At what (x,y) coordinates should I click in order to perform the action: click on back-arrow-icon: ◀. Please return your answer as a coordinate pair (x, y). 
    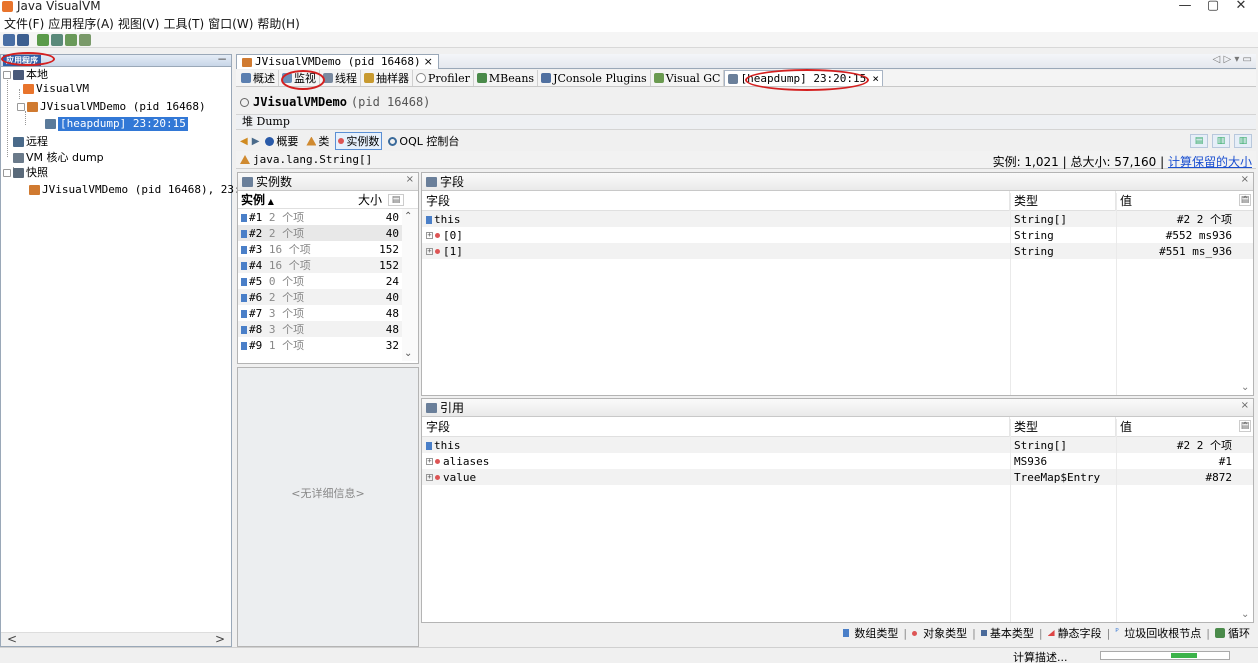
    Looking at the image, I should click on (244, 141).